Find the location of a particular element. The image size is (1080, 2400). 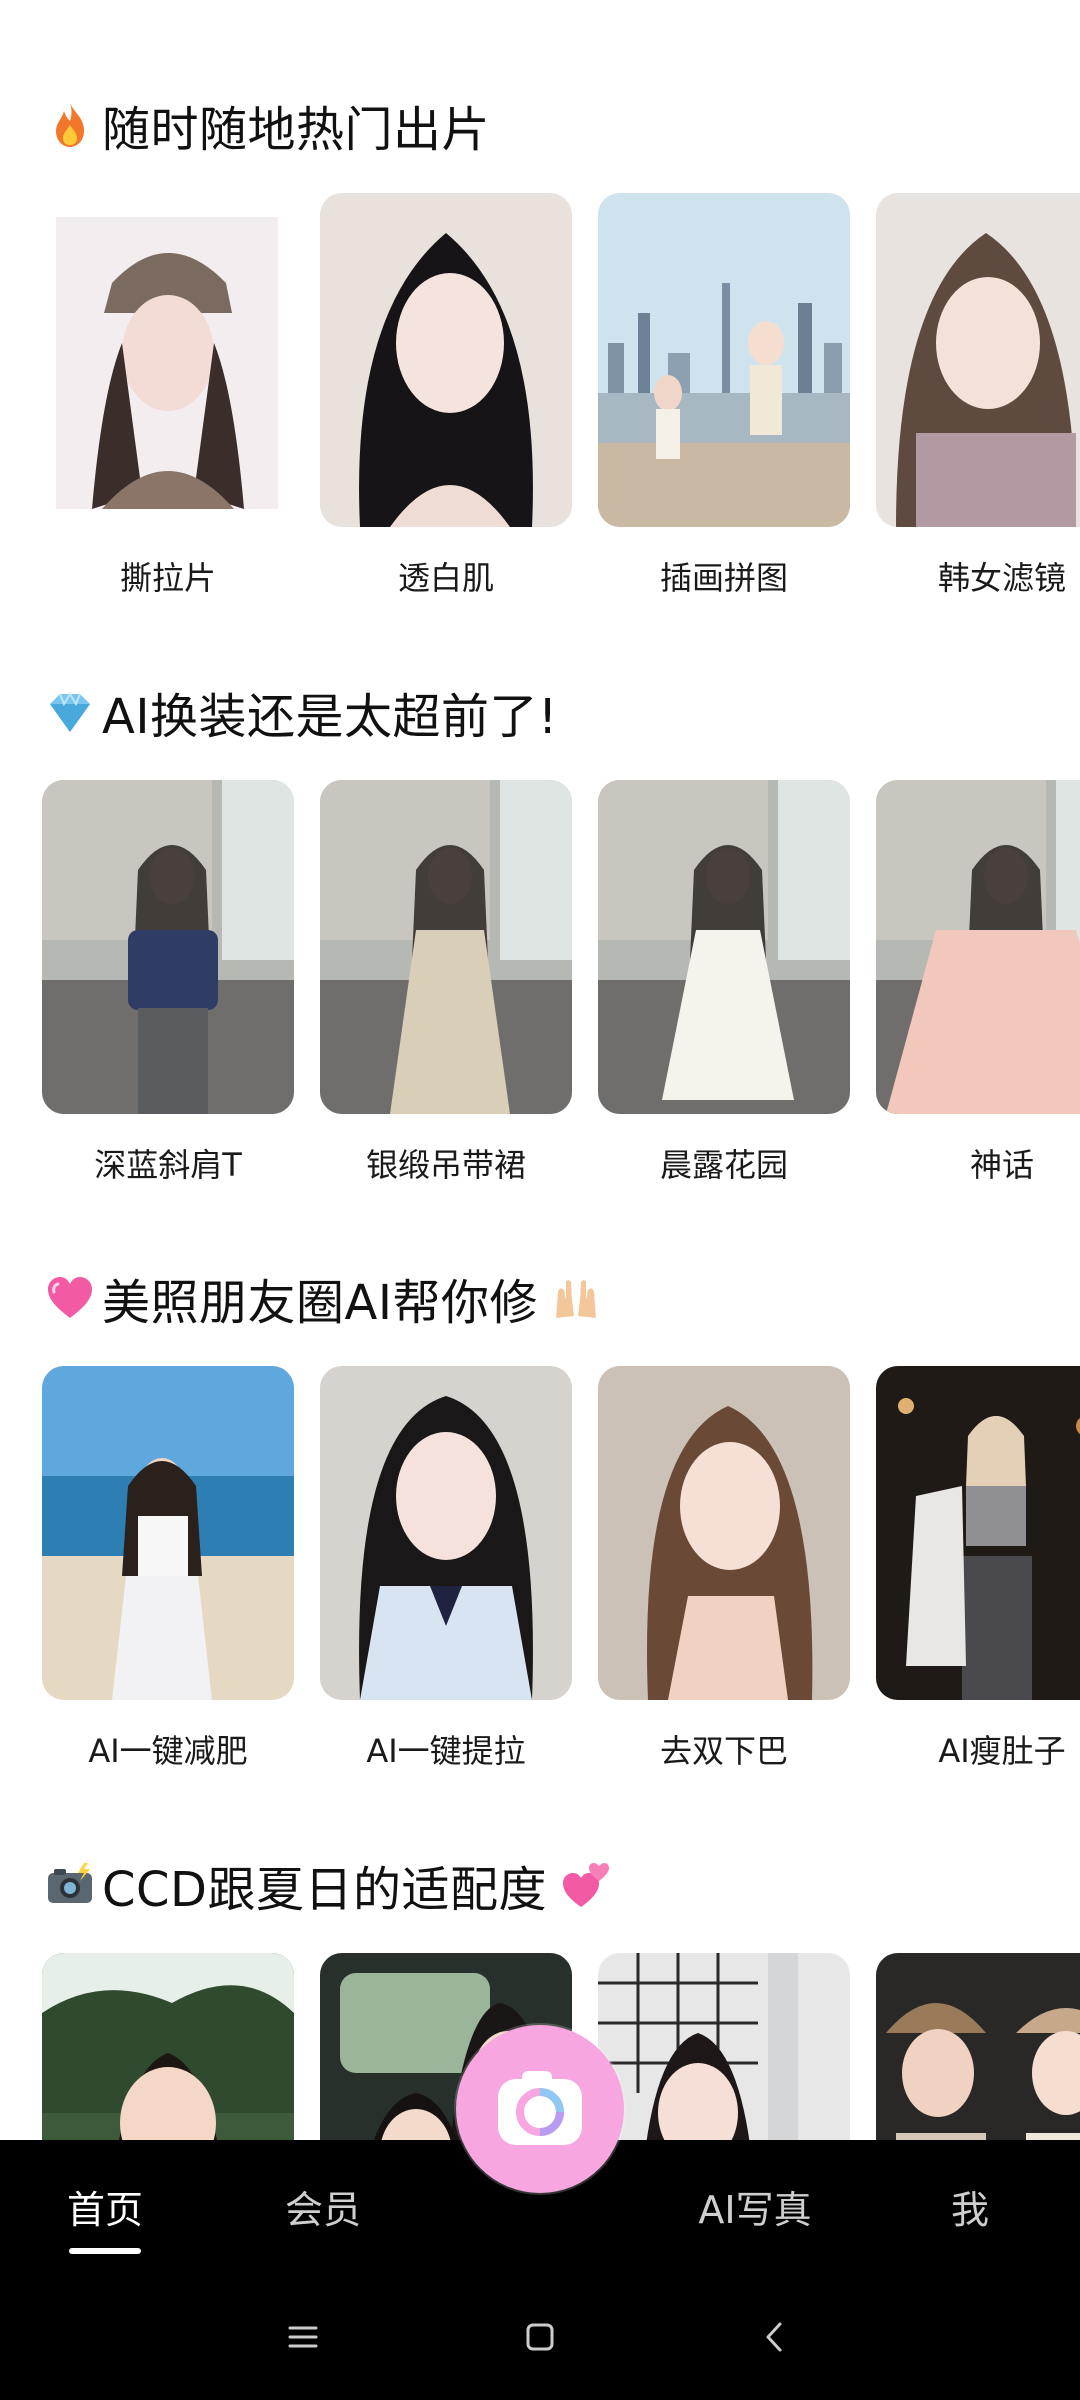

card-label: AI一键提拉 is located at coordinates (446, 1751).